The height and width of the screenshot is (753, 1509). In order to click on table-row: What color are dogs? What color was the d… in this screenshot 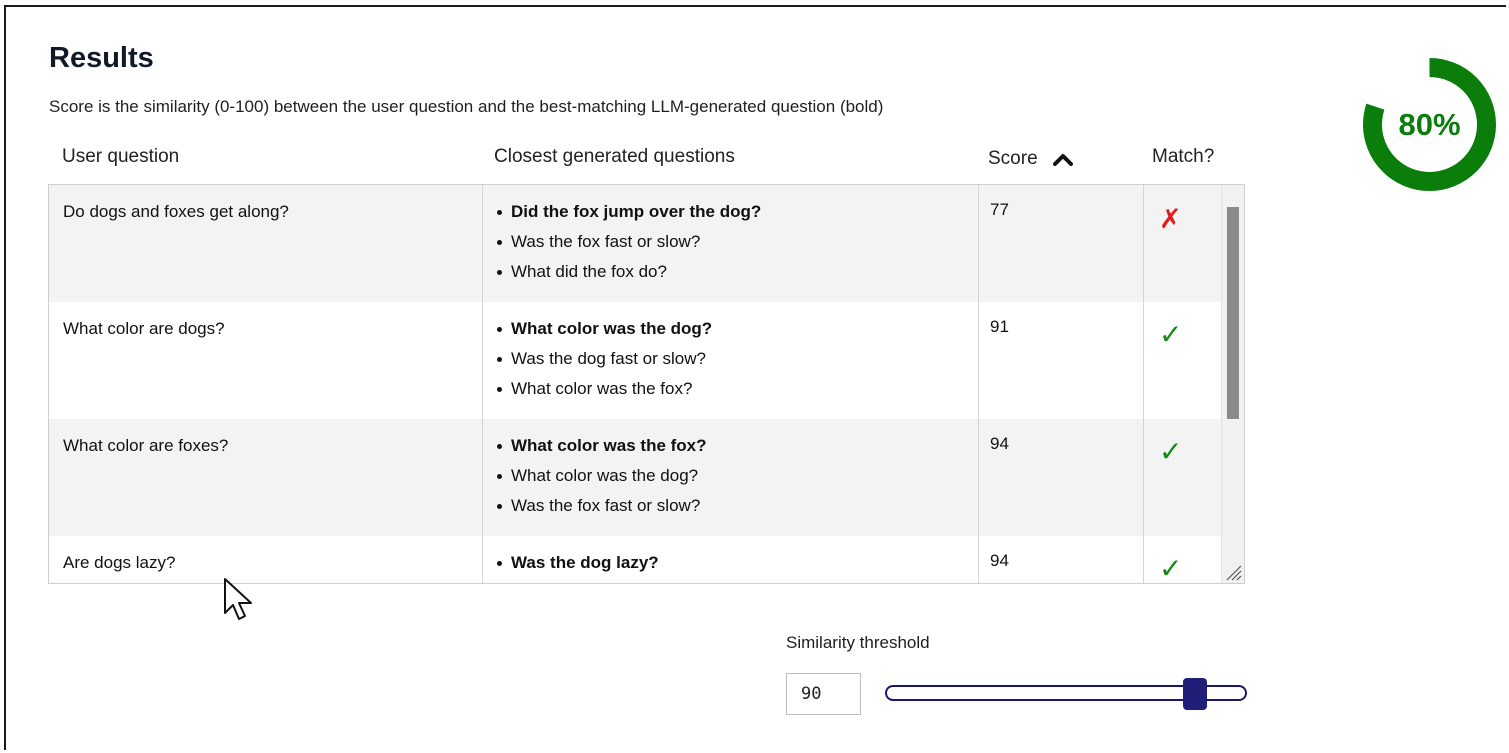, I will do `click(635, 360)`.